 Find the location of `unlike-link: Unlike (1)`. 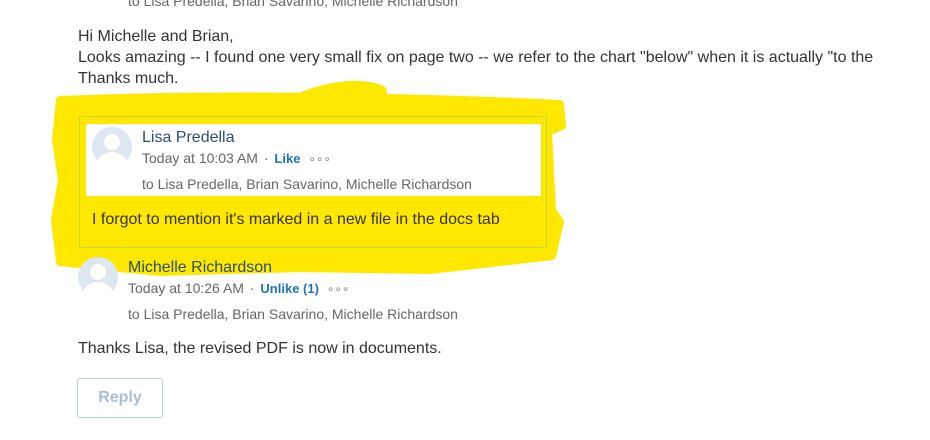

unlike-link: Unlike (1) is located at coordinates (289, 288).